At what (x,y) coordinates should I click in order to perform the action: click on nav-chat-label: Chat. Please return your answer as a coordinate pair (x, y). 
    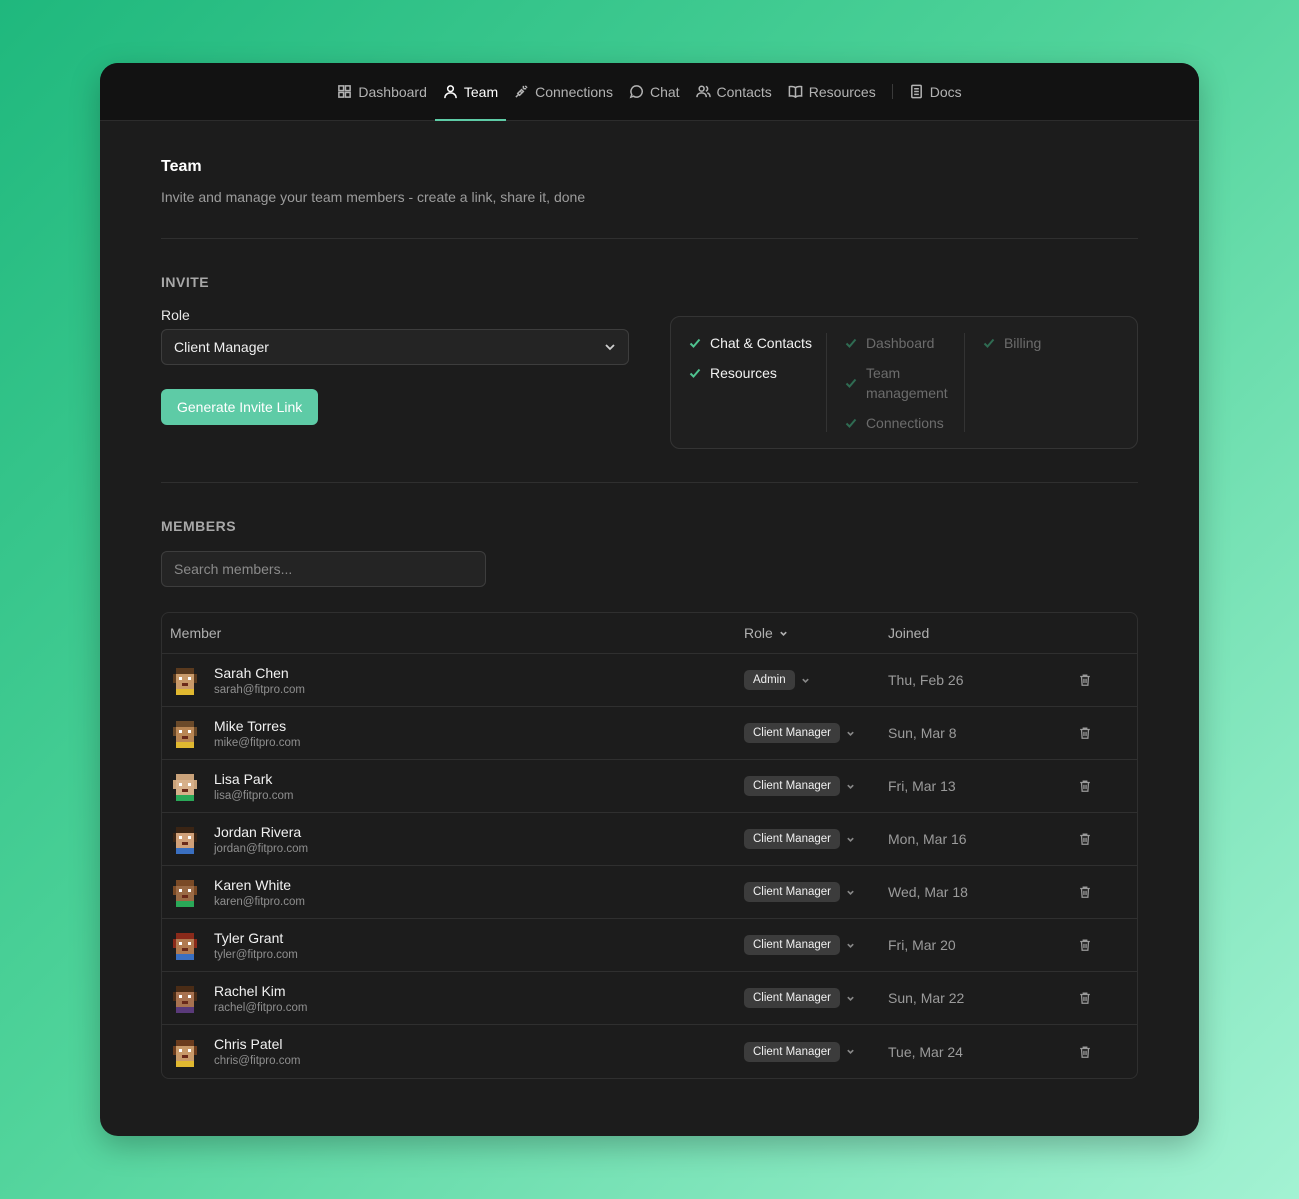
    Looking at the image, I should click on (664, 91).